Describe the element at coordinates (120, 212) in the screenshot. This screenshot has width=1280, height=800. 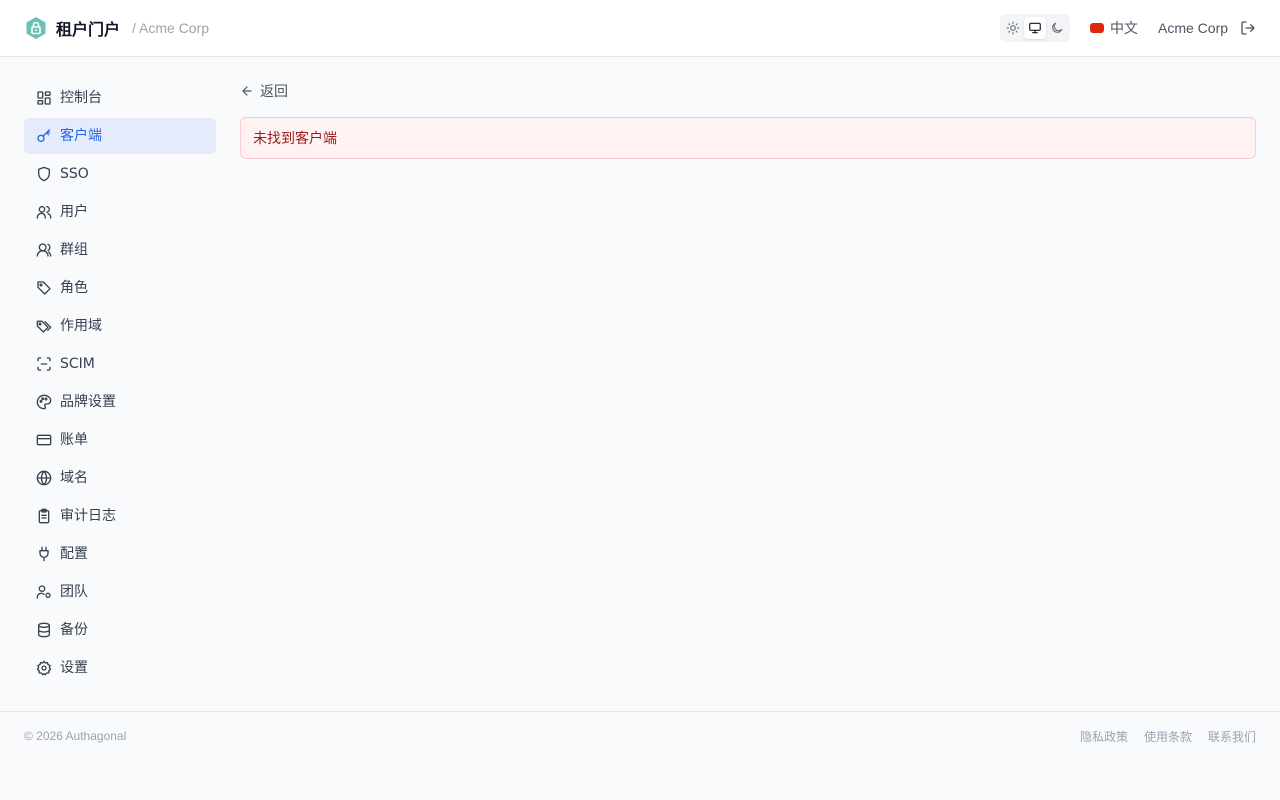
I see `sidebar-item-users: 用户` at that location.